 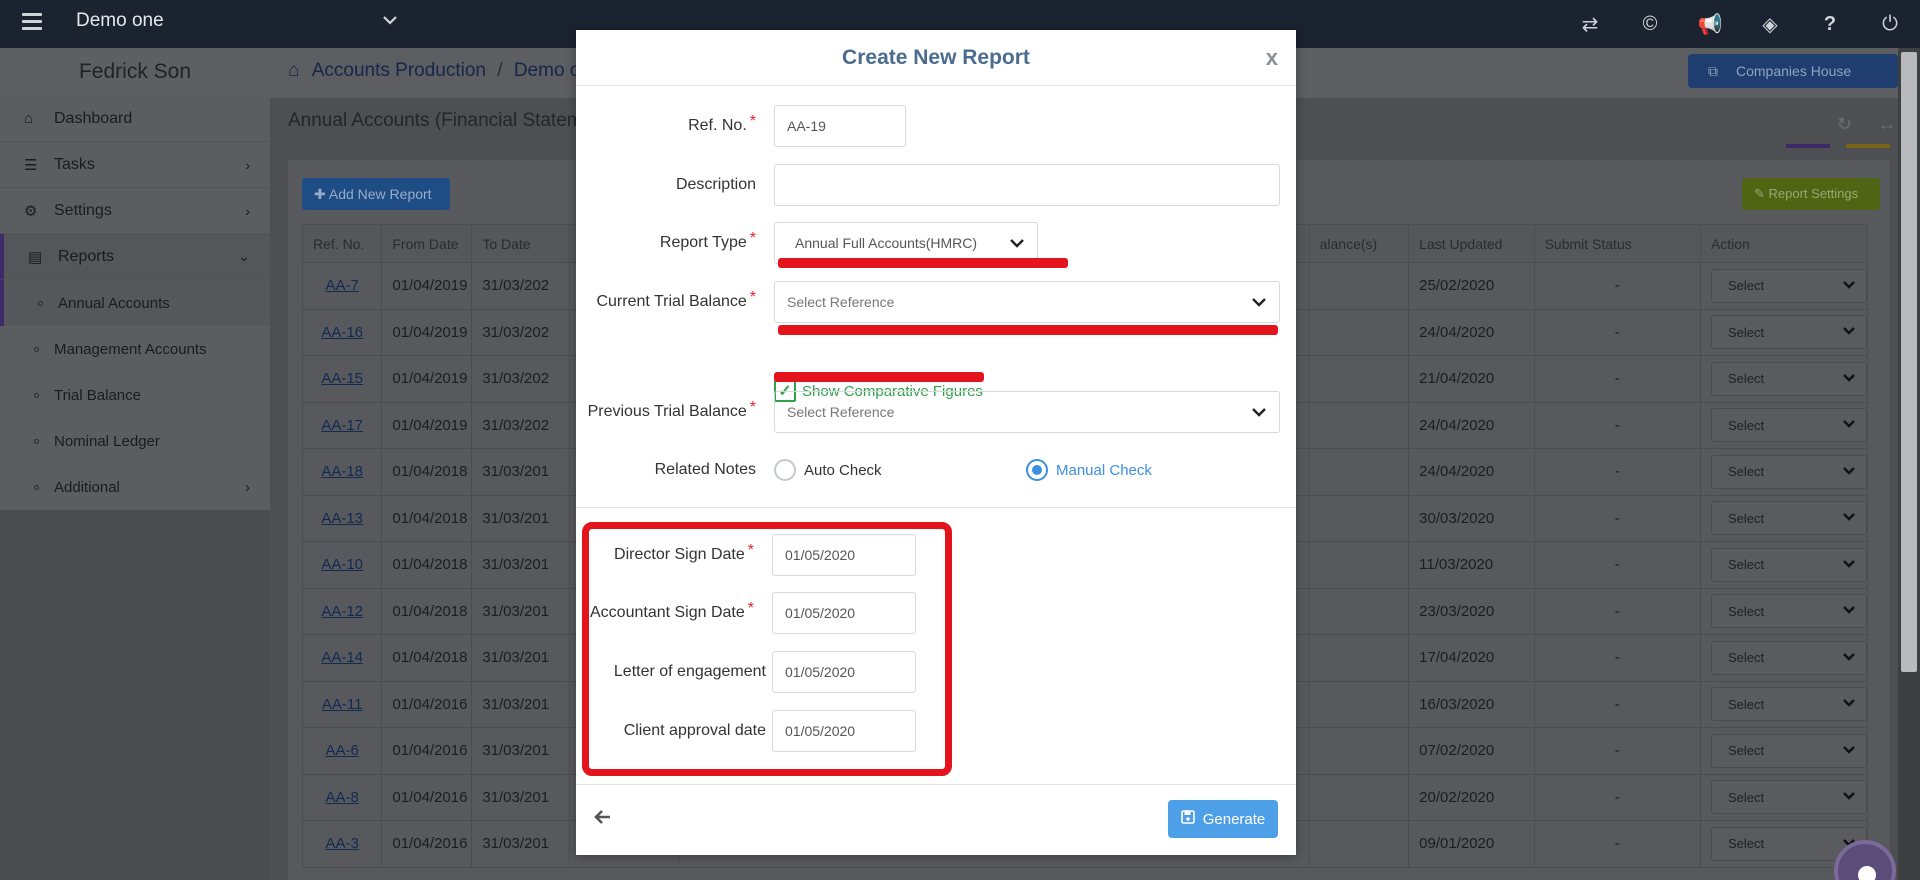 I want to click on breadcrumb-home: Accounts Production, so click(x=399, y=70).